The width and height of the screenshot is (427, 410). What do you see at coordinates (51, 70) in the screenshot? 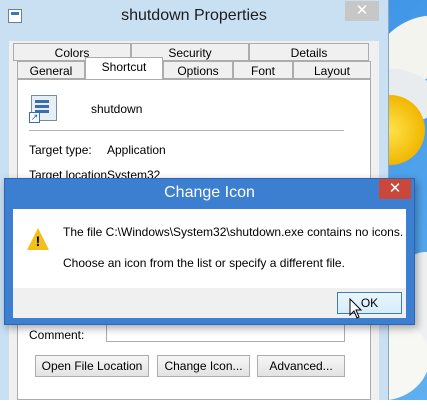
I see `tab-general: General` at bounding box center [51, 70].